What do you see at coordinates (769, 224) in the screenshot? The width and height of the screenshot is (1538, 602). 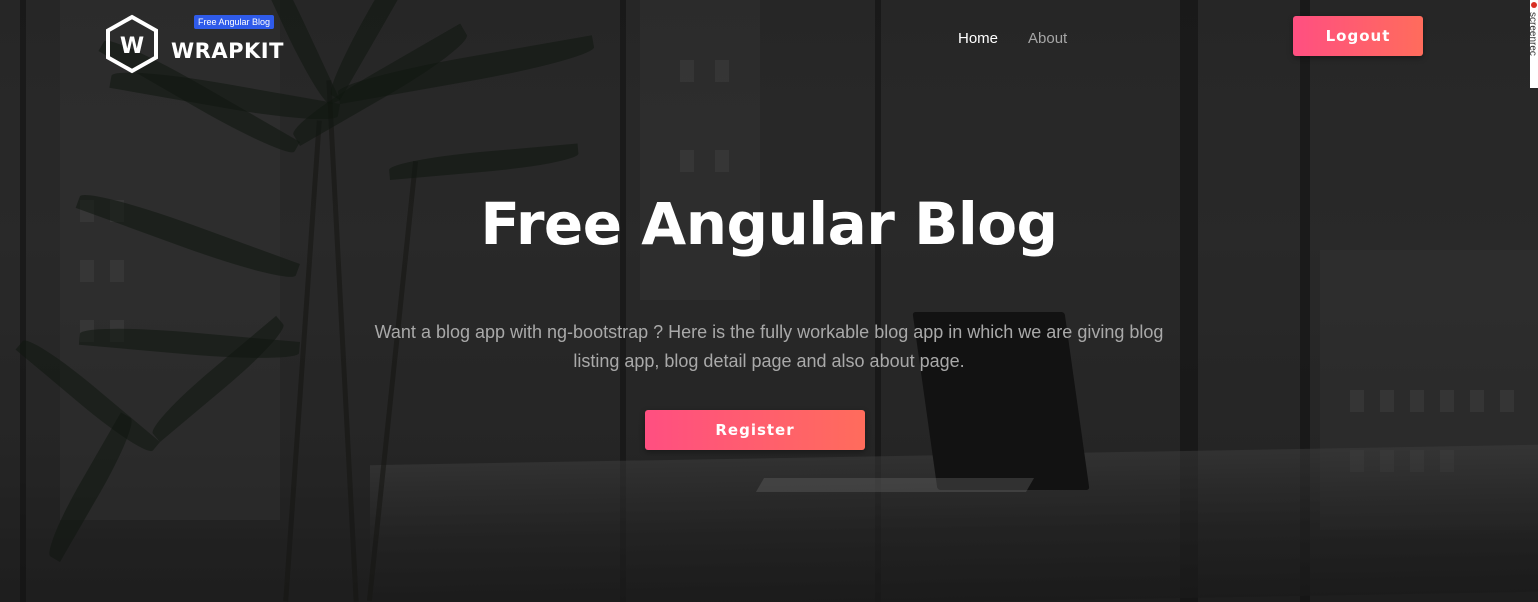 I see `hero-title: Free Angular Blog` at bounding box center [769, 224].